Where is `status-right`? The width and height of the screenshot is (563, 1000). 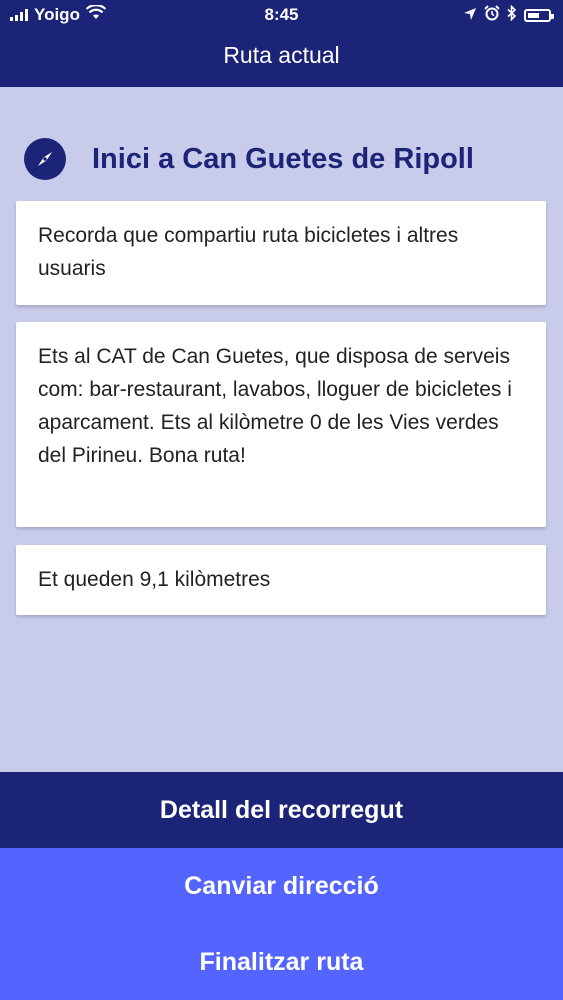 status-right is located at coordinates (508, 15).